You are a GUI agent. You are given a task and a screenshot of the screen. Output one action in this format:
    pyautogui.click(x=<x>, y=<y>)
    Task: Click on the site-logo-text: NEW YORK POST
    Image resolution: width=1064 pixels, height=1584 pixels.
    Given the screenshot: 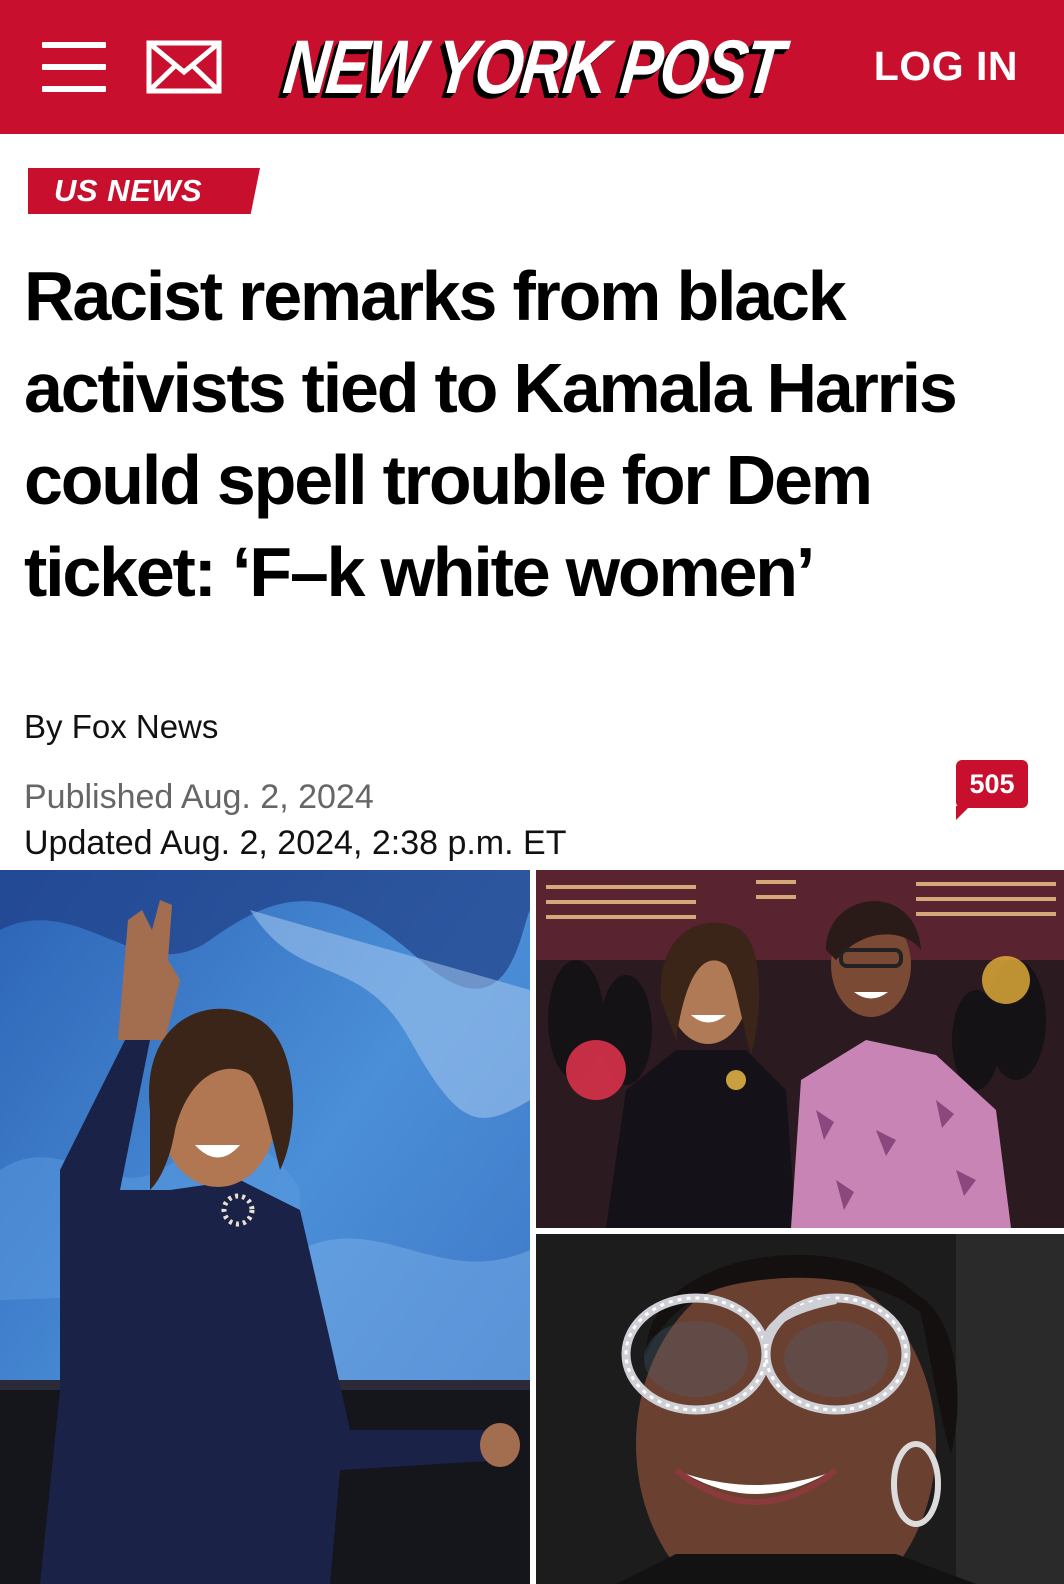 What is the action you would take?
    pyautogui.click(x=533, y=67)
    